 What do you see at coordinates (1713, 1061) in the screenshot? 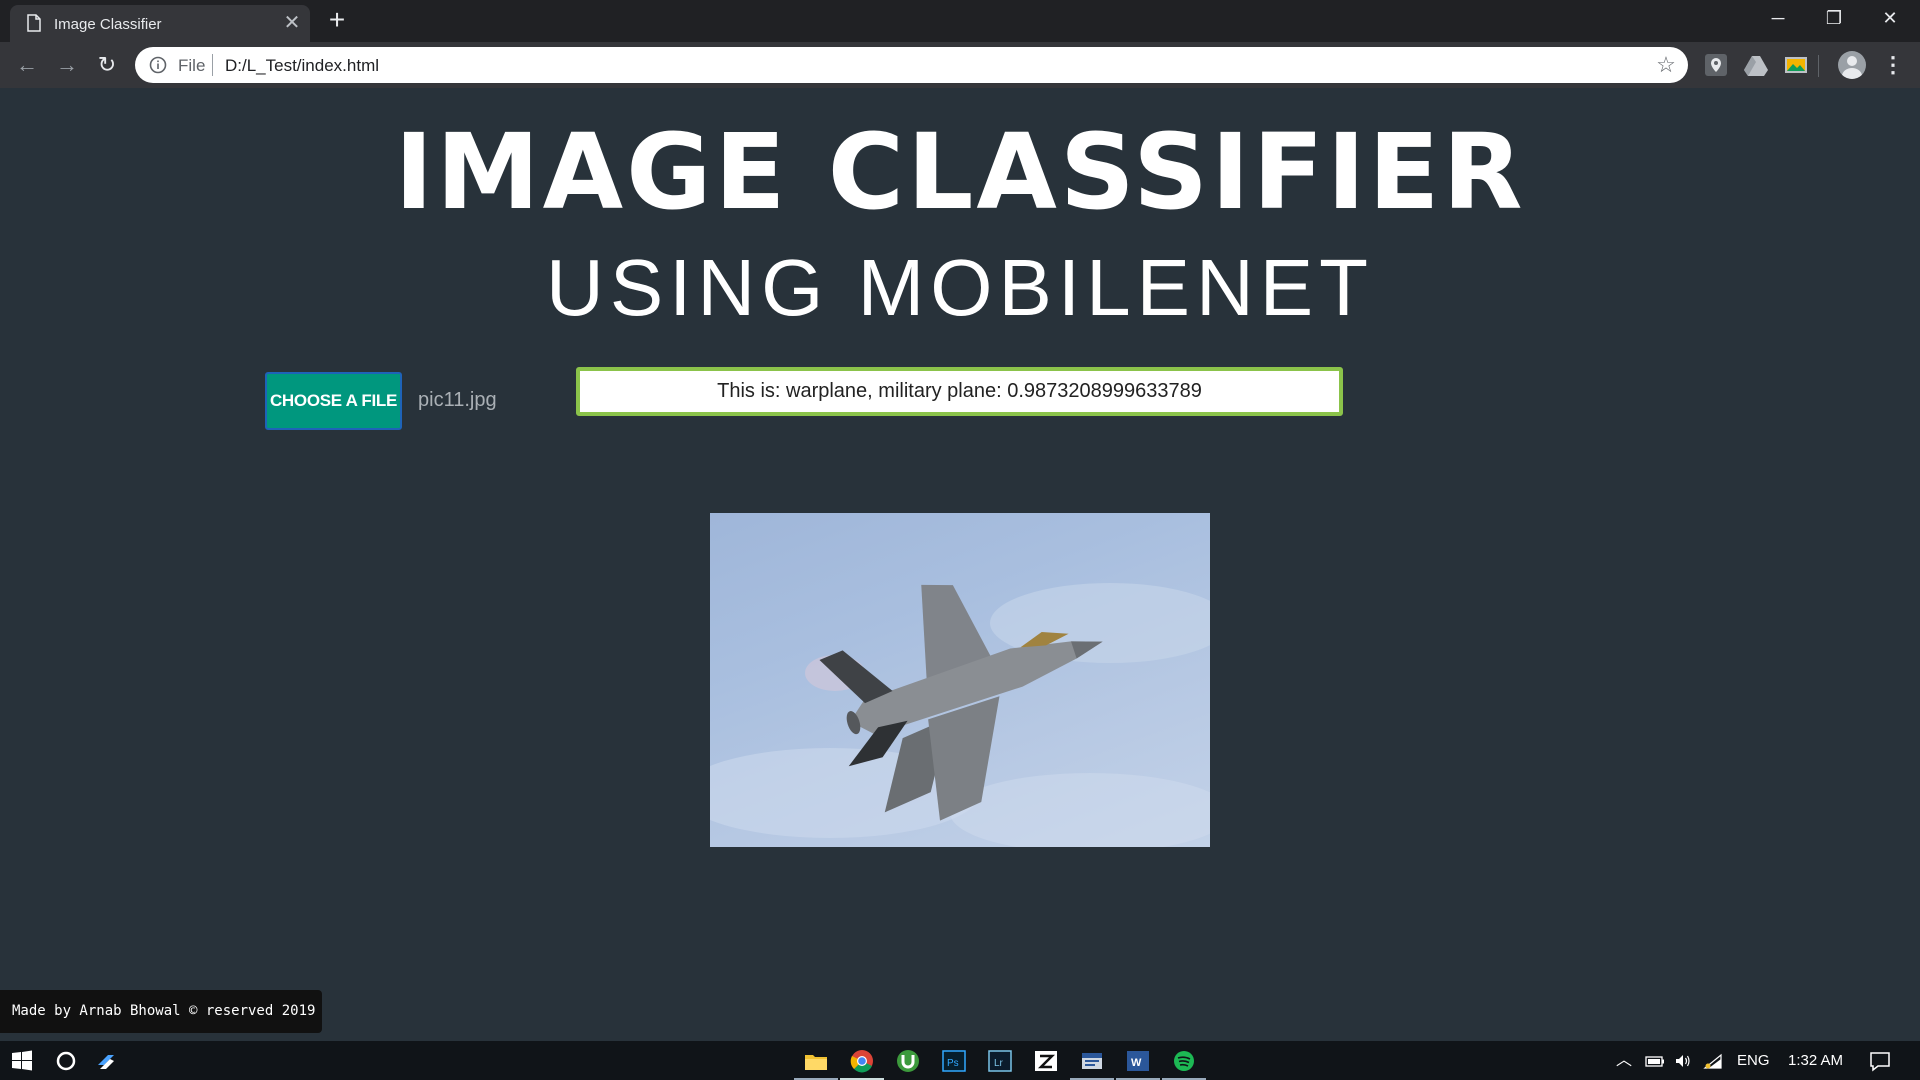
I see `wifi-icon` at bounding box center [1713, 1061].